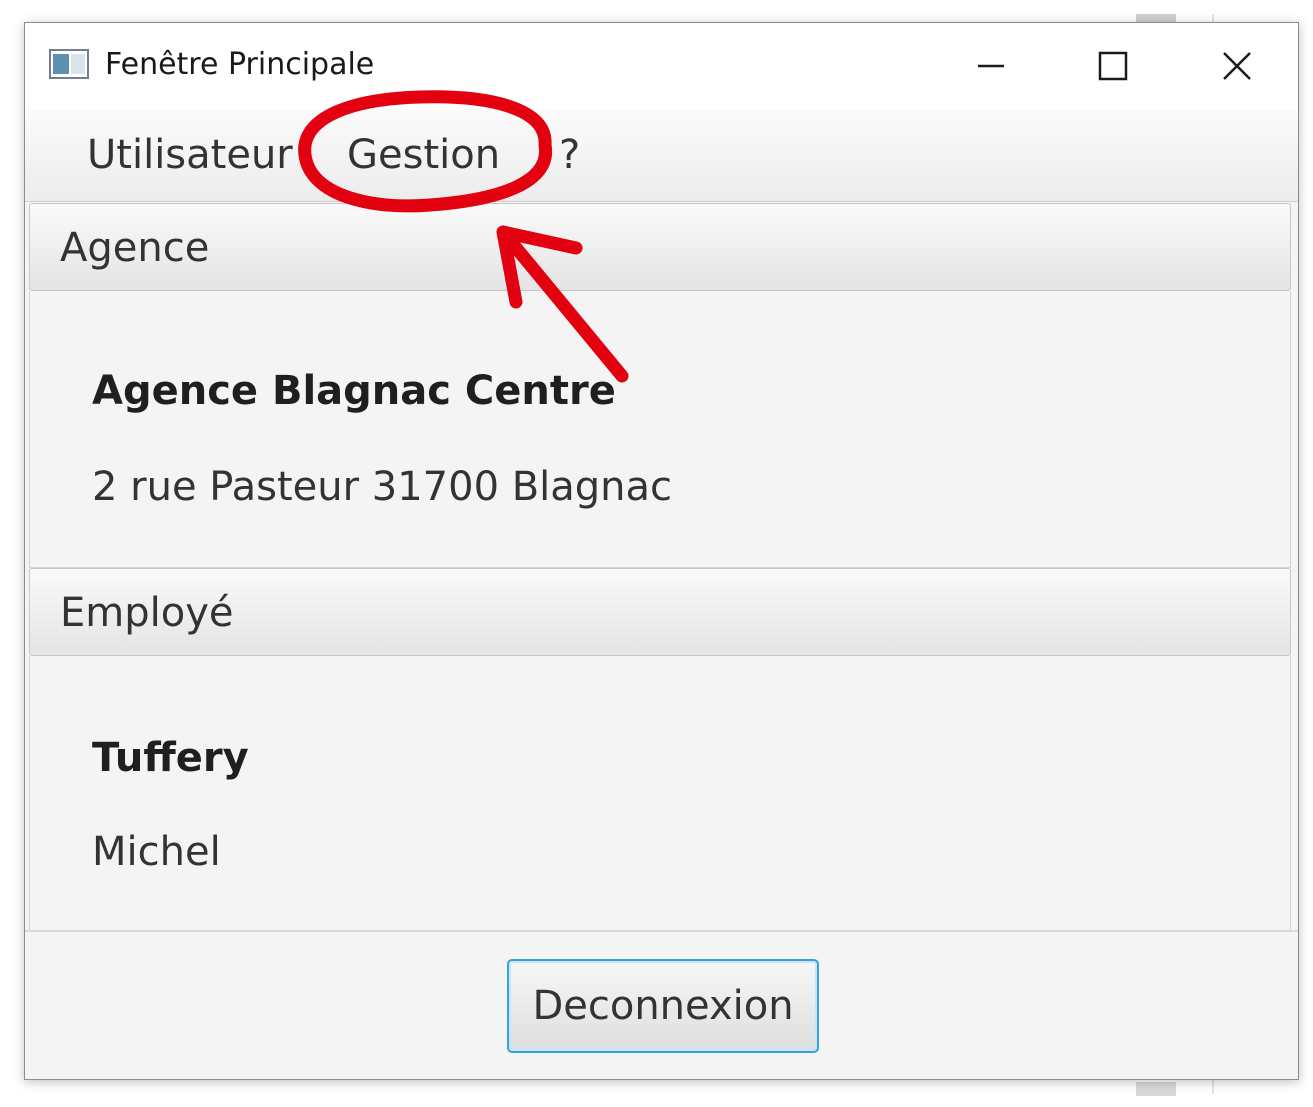 Image resolution: width=1313 pixels, height=1107 pixels. What do you see at coordinates (69, 64) in the screenshot?
I see `app-window-icon` at bounding box center [69, 64].